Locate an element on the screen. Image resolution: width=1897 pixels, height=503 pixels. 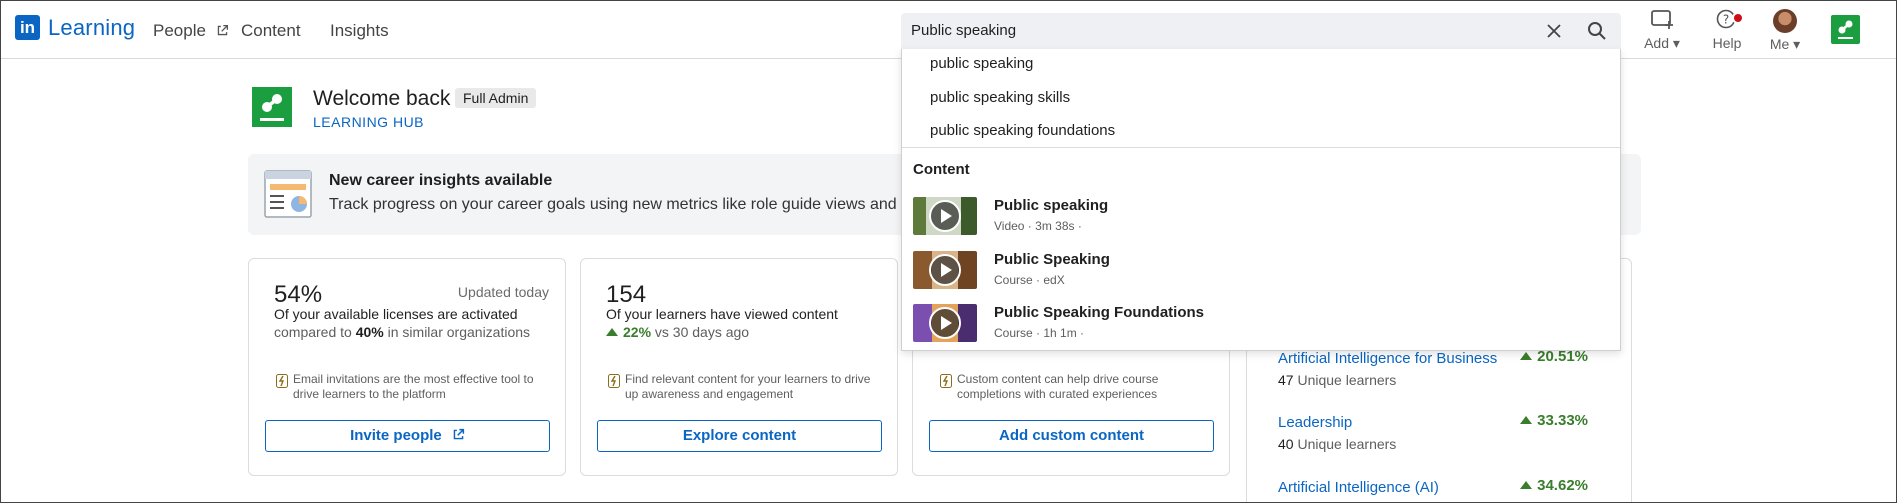
notification-badge is located at coordinates (1738, 18).